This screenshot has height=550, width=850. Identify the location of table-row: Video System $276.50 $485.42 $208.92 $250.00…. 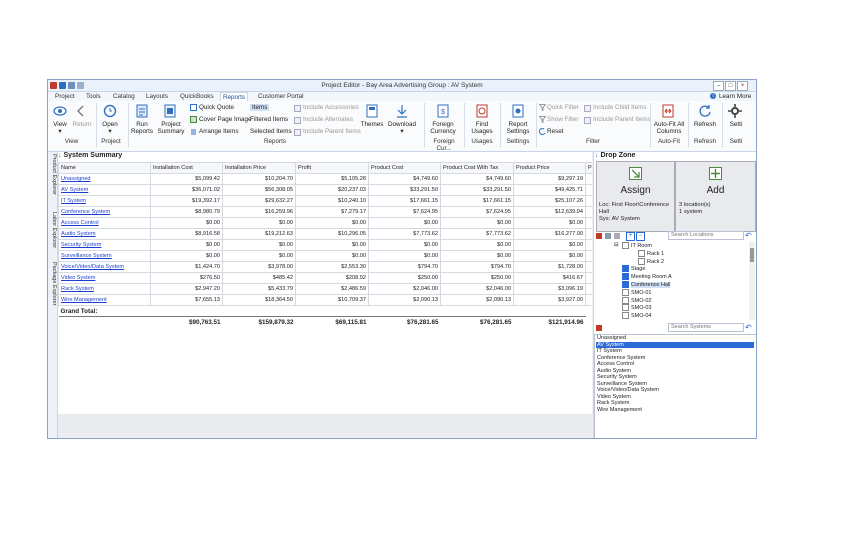
(325, 278).